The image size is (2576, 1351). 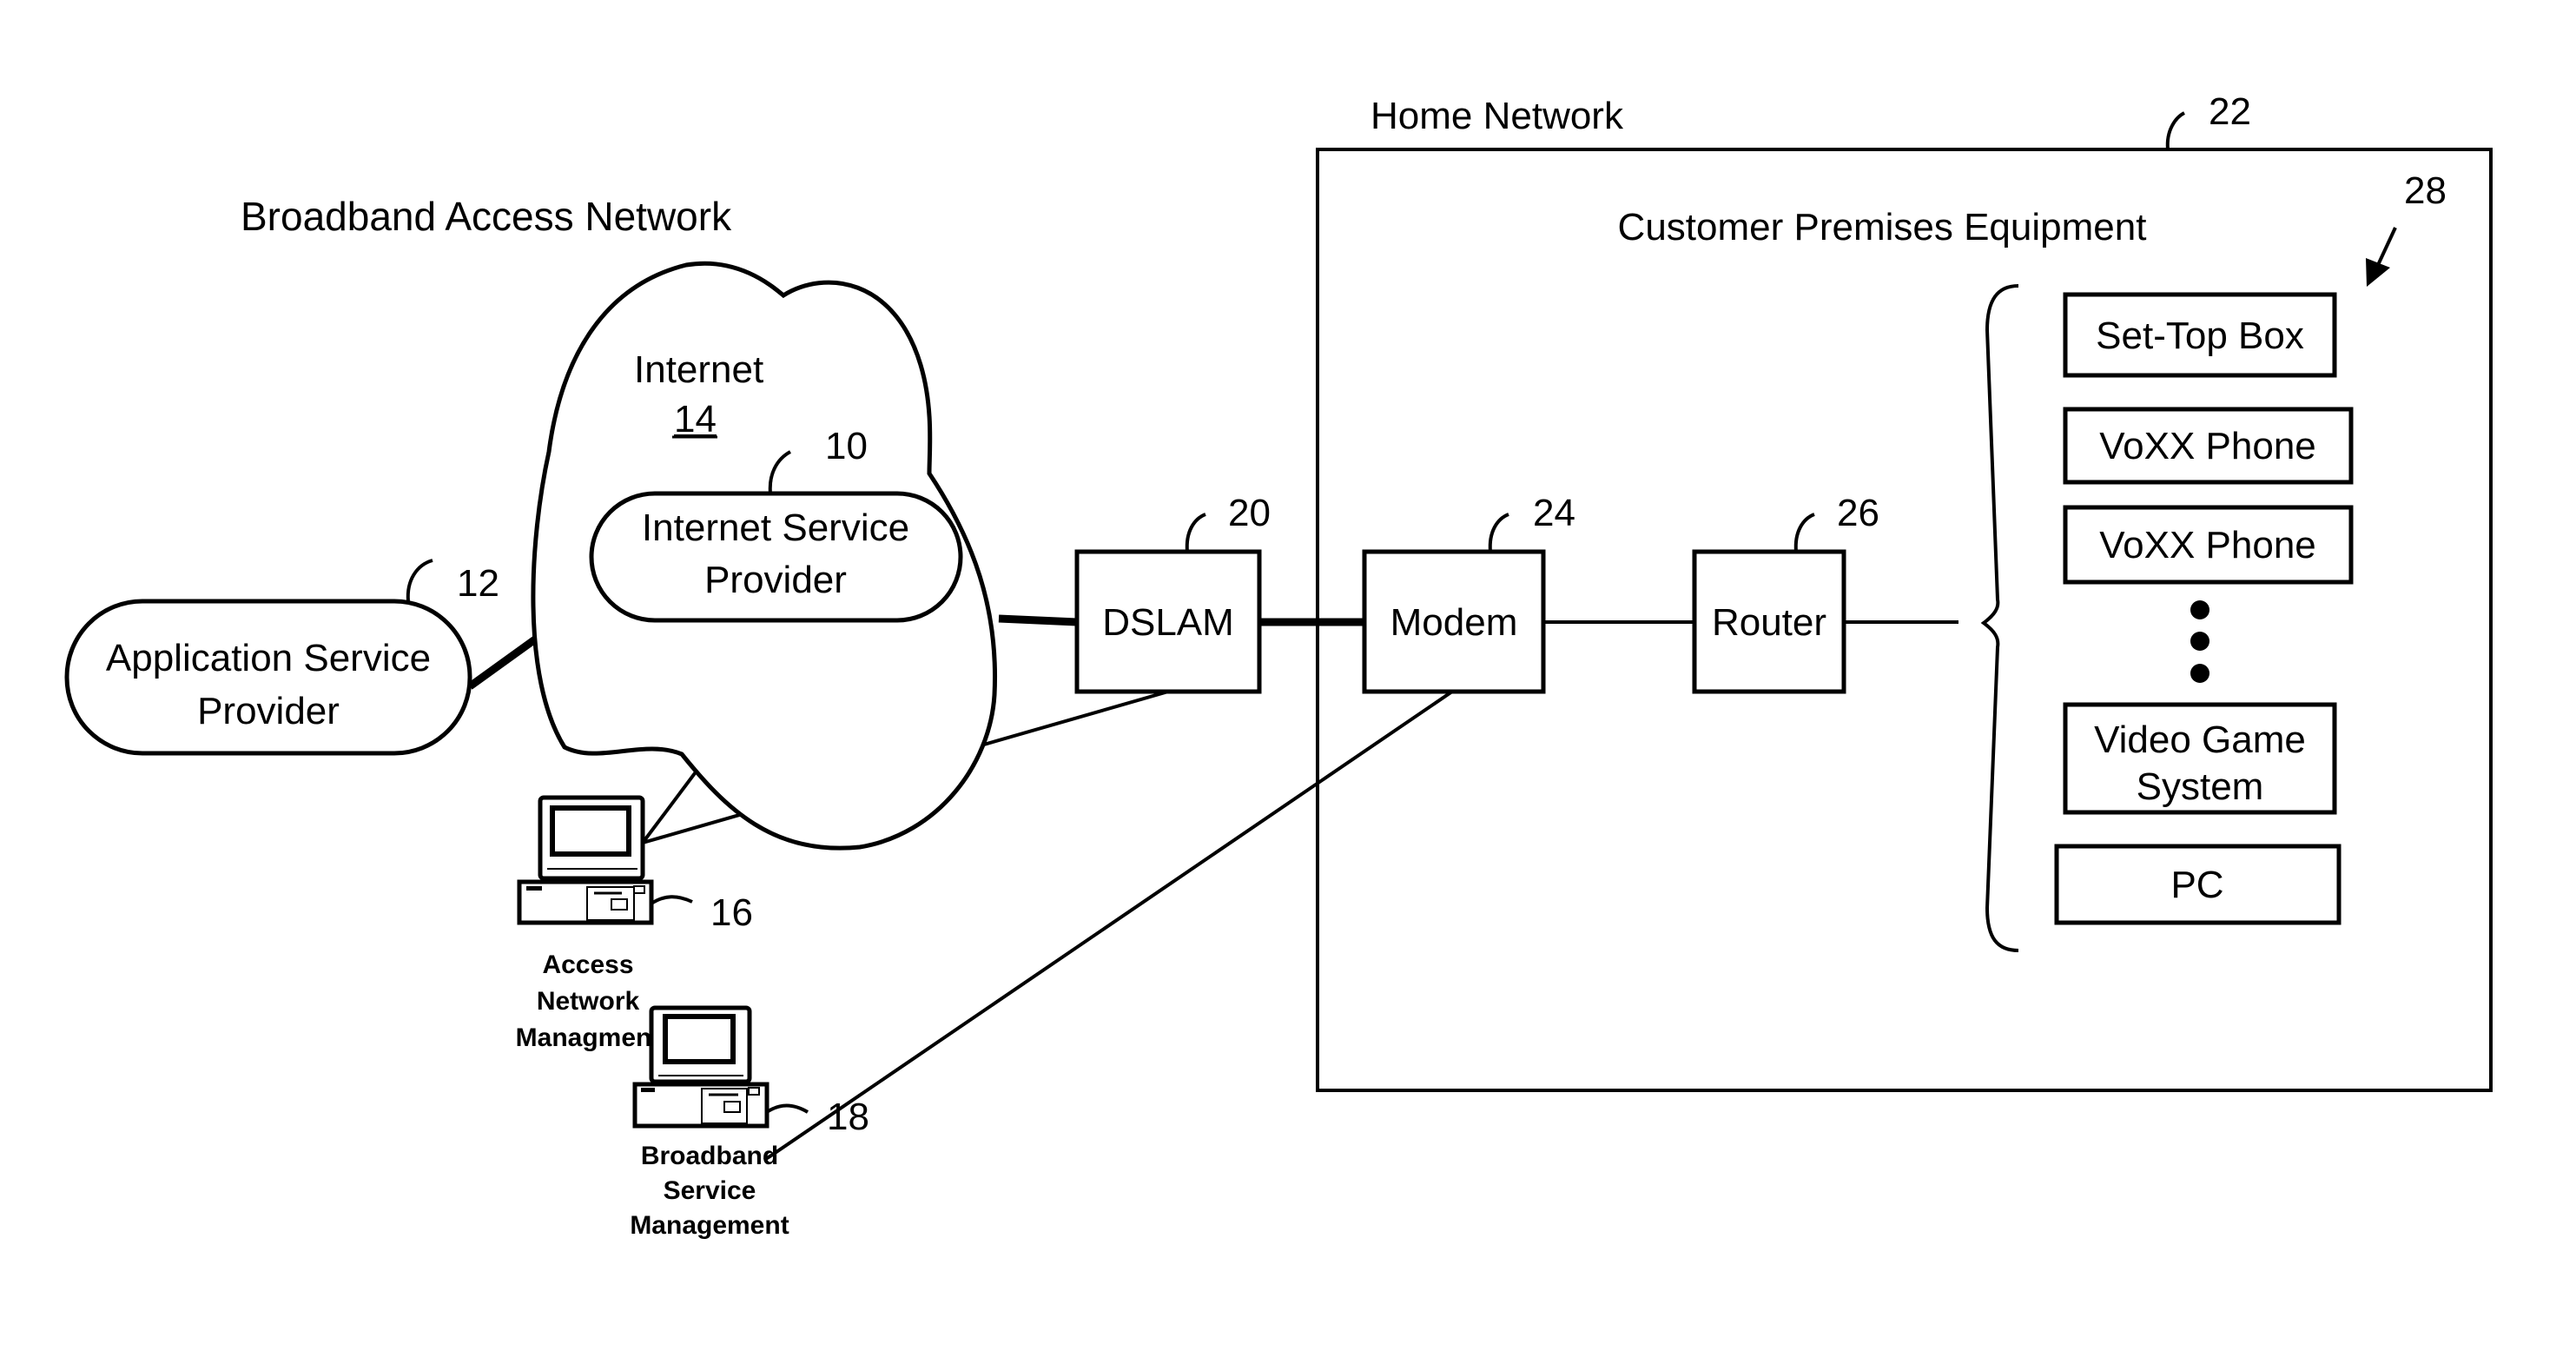 I want to click on cpe-ref-arrow-shaft, so click(x=2387, y=246).